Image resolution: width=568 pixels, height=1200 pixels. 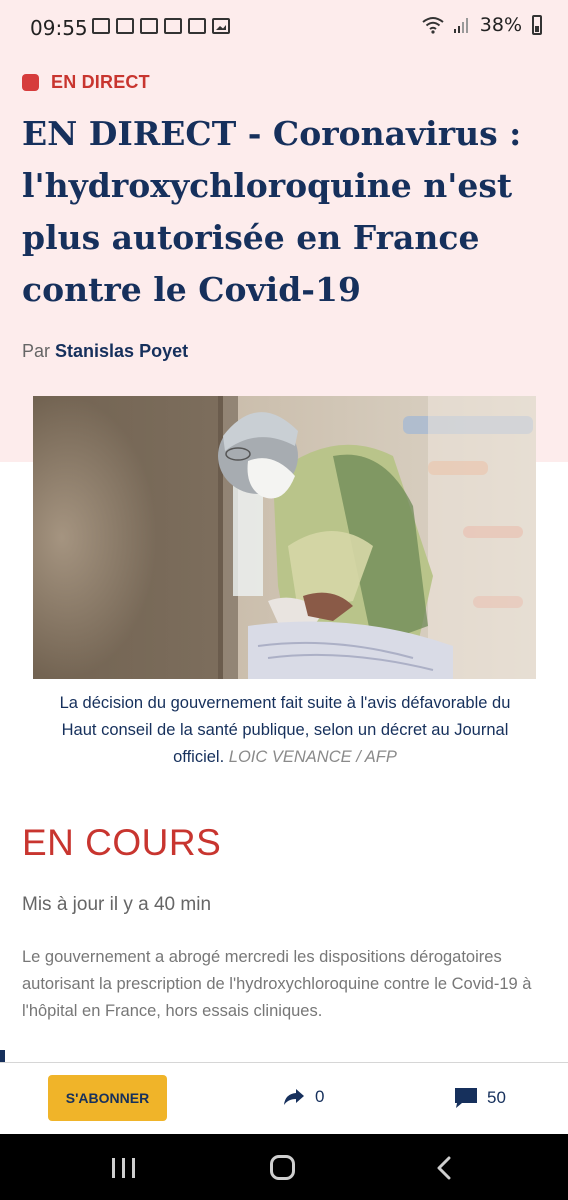 I want to click on notification-icons, so click(x=161, y=26).